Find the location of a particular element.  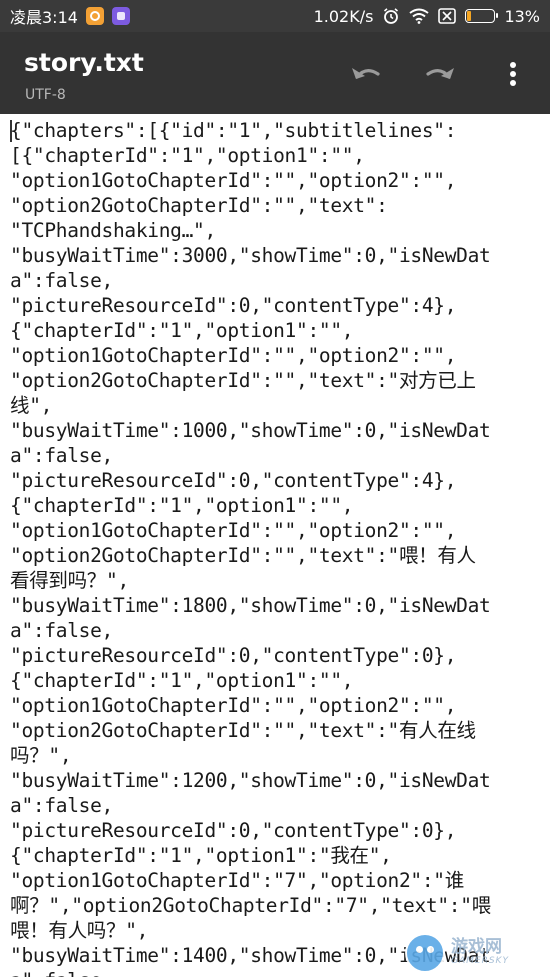

watermark-en: GAMERSKY is located at coordinates (480, 960).